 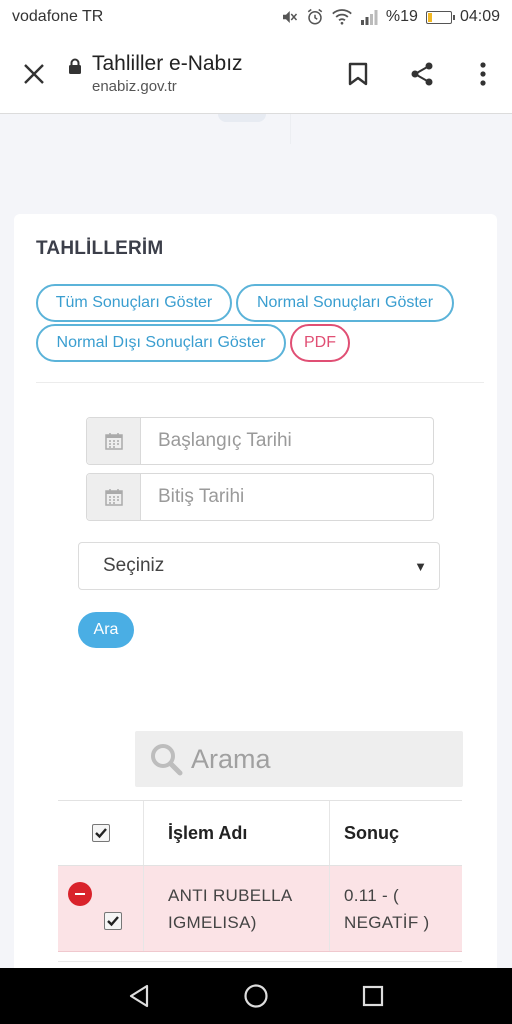 What do you see at coordinates (260, 957) in the screenshot?
I see `table-row-partial` at bounding box center [260, 957].